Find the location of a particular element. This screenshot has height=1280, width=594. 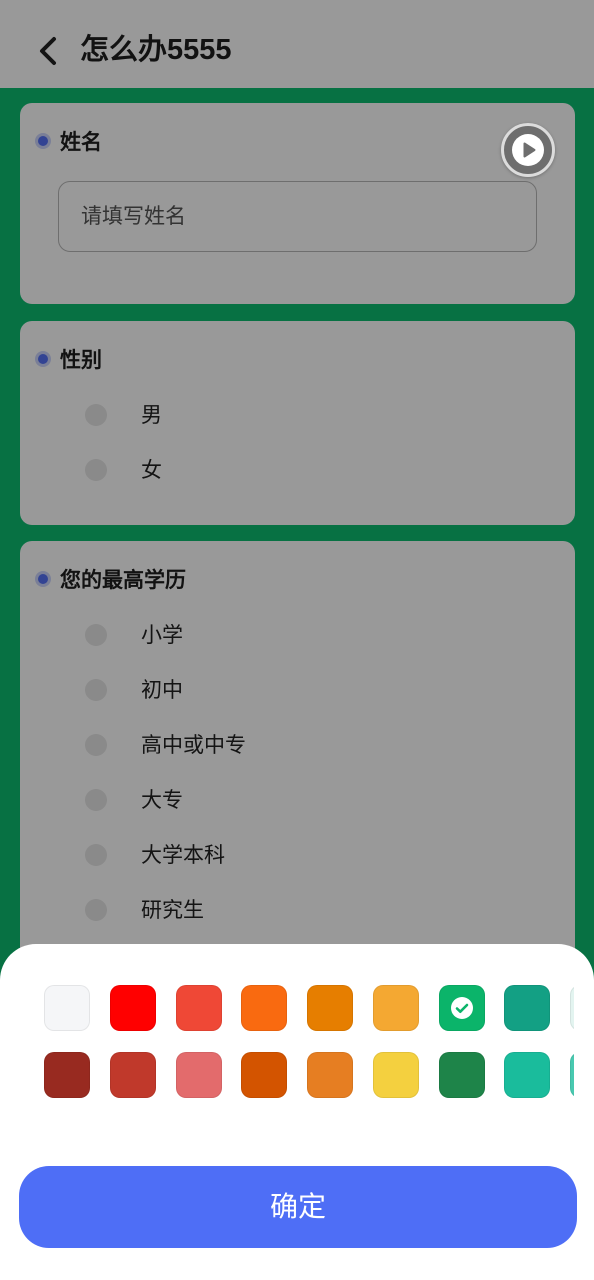

confirm-button: 确定 is located at coordinates (298, 1207).